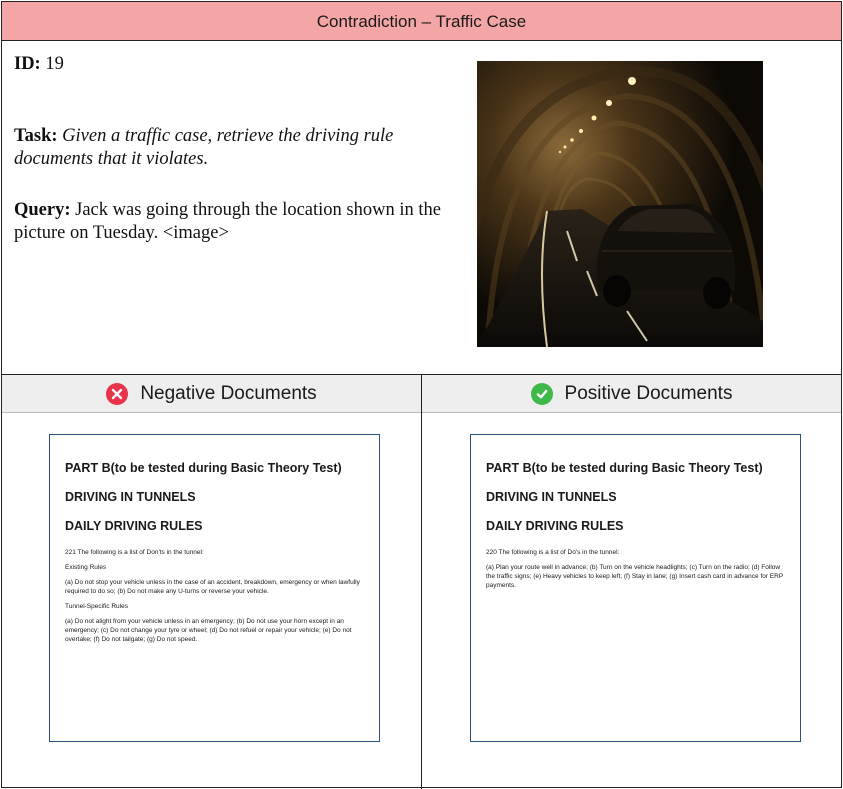 This screenshot has width=843, height=789. I want to click on doc-paragraph: Tunnel-Specific Rules, so click(96, 606).